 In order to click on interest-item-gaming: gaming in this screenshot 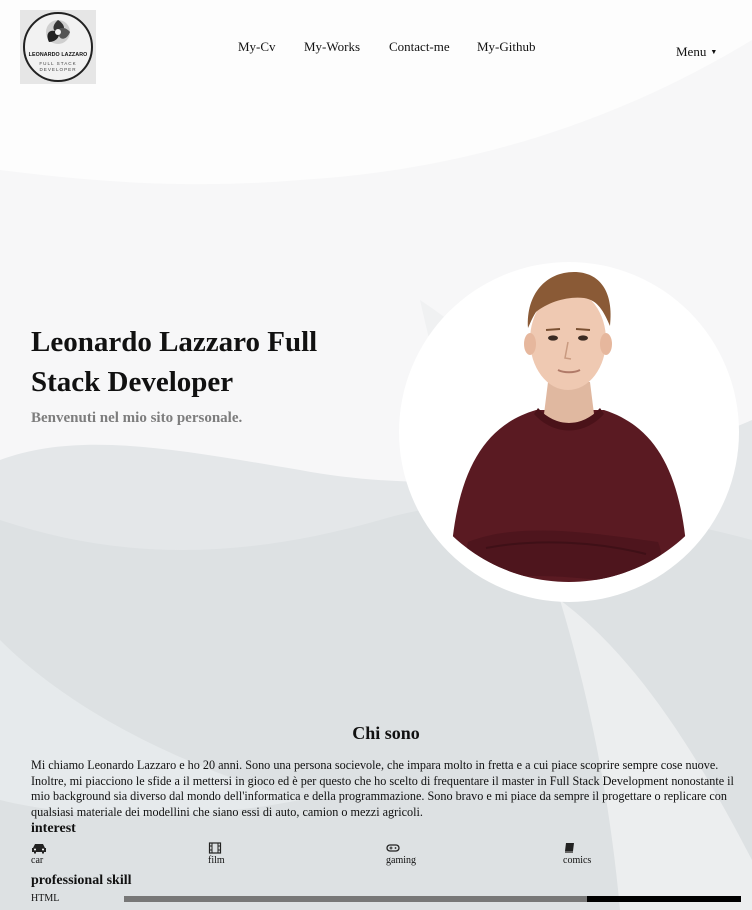, I will do `click(426, 854)`.